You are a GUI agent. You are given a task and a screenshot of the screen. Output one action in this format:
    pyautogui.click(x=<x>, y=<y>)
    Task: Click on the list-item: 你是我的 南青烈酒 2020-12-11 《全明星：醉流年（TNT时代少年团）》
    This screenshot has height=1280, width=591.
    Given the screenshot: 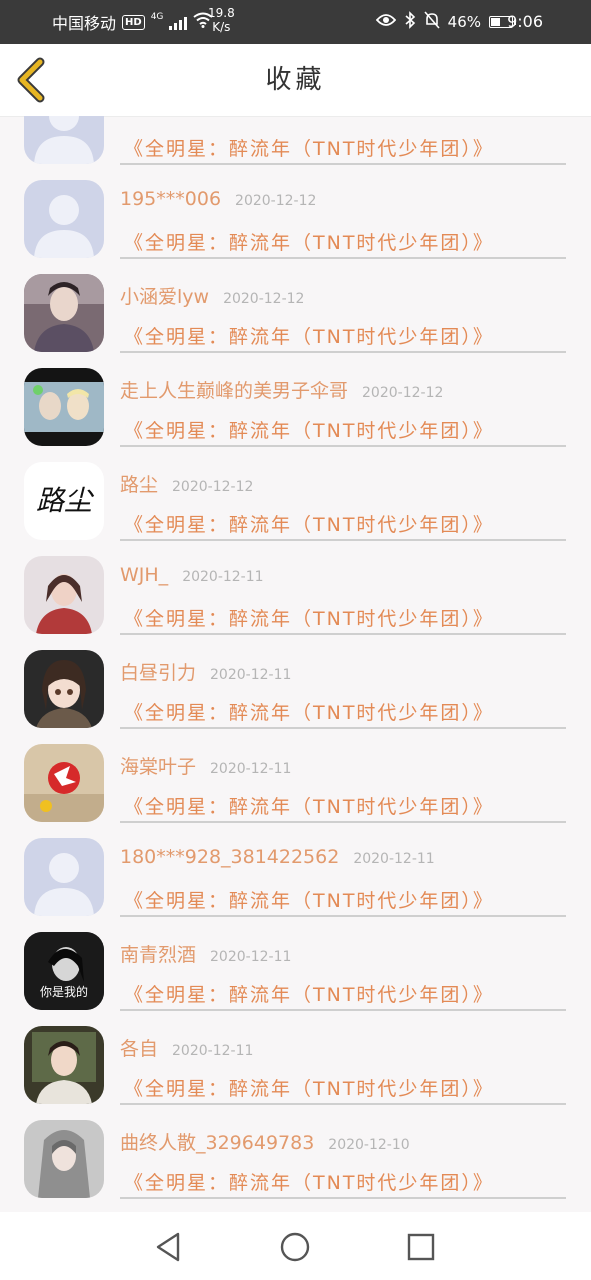 What is the action you would take?
    pyautogui.click(x=295, y=963)
    